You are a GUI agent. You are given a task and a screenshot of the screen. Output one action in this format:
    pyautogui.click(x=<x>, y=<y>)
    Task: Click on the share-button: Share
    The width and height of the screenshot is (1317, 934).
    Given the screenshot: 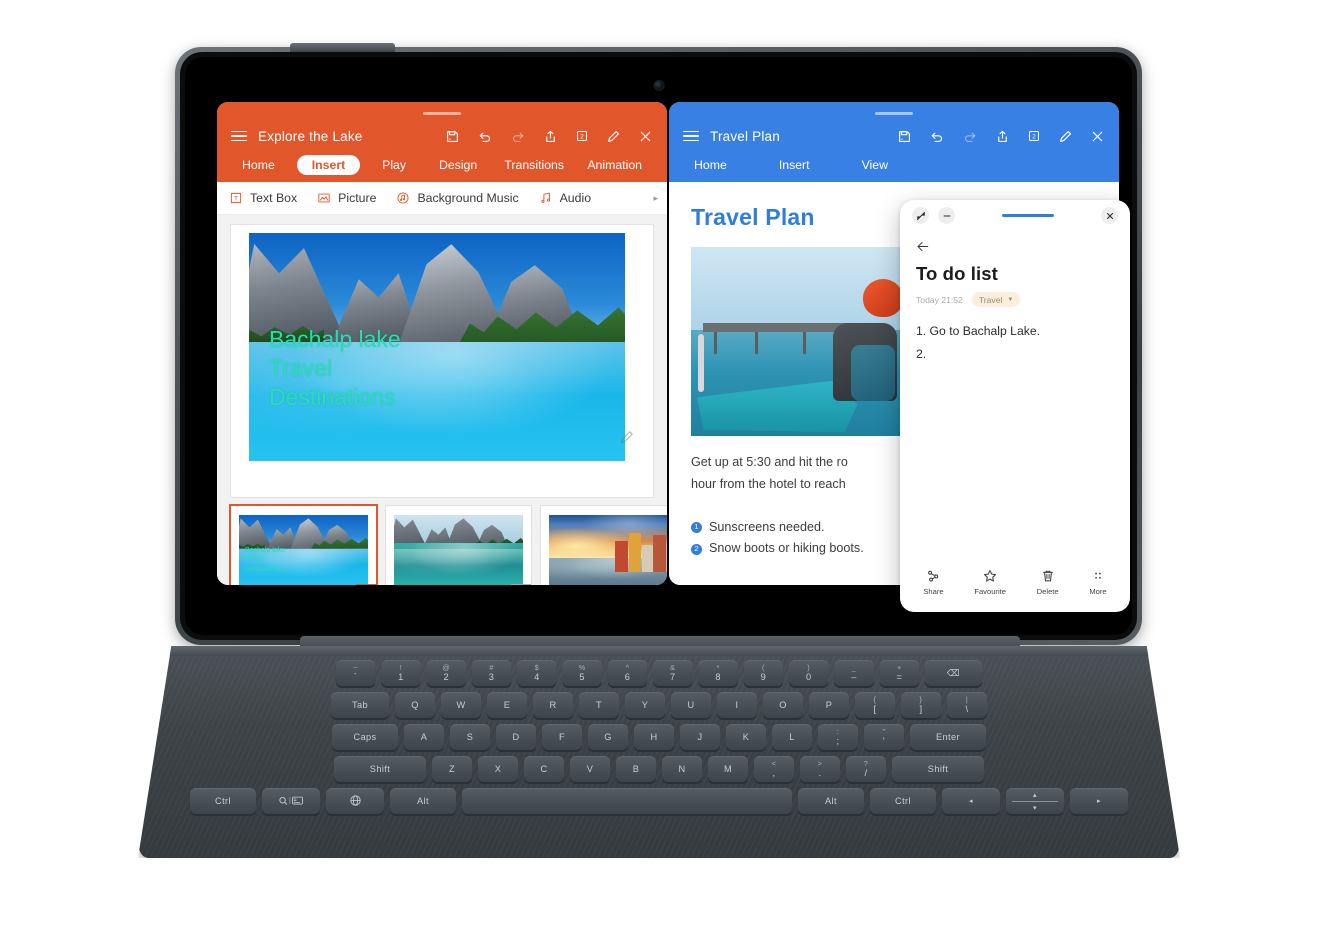 What is the action you would take?
    pyautogui.click(x=933, y=582)
    